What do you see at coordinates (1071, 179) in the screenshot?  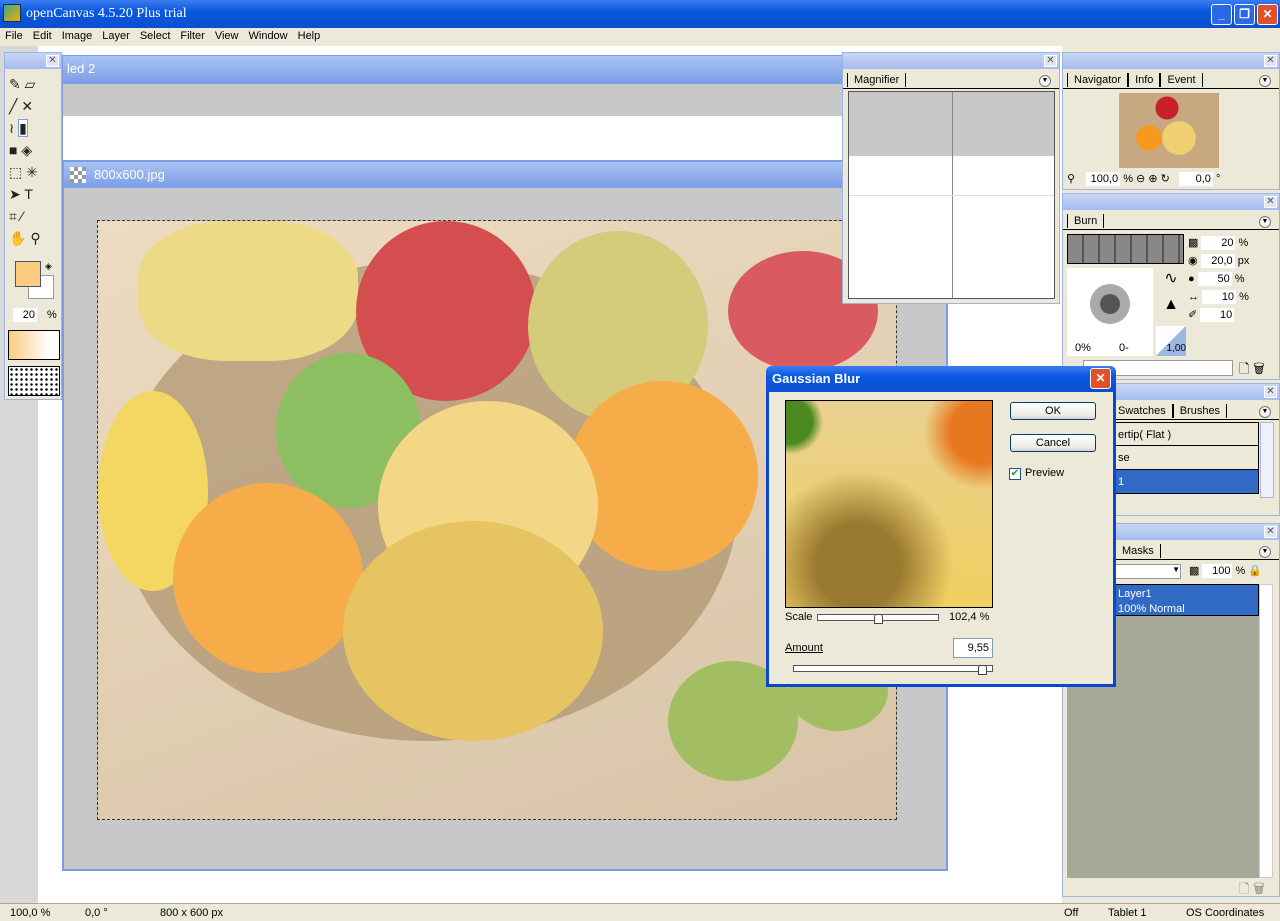 I see `zoom-out-small-icon: ⚲` at bounding box center [1071, 179].